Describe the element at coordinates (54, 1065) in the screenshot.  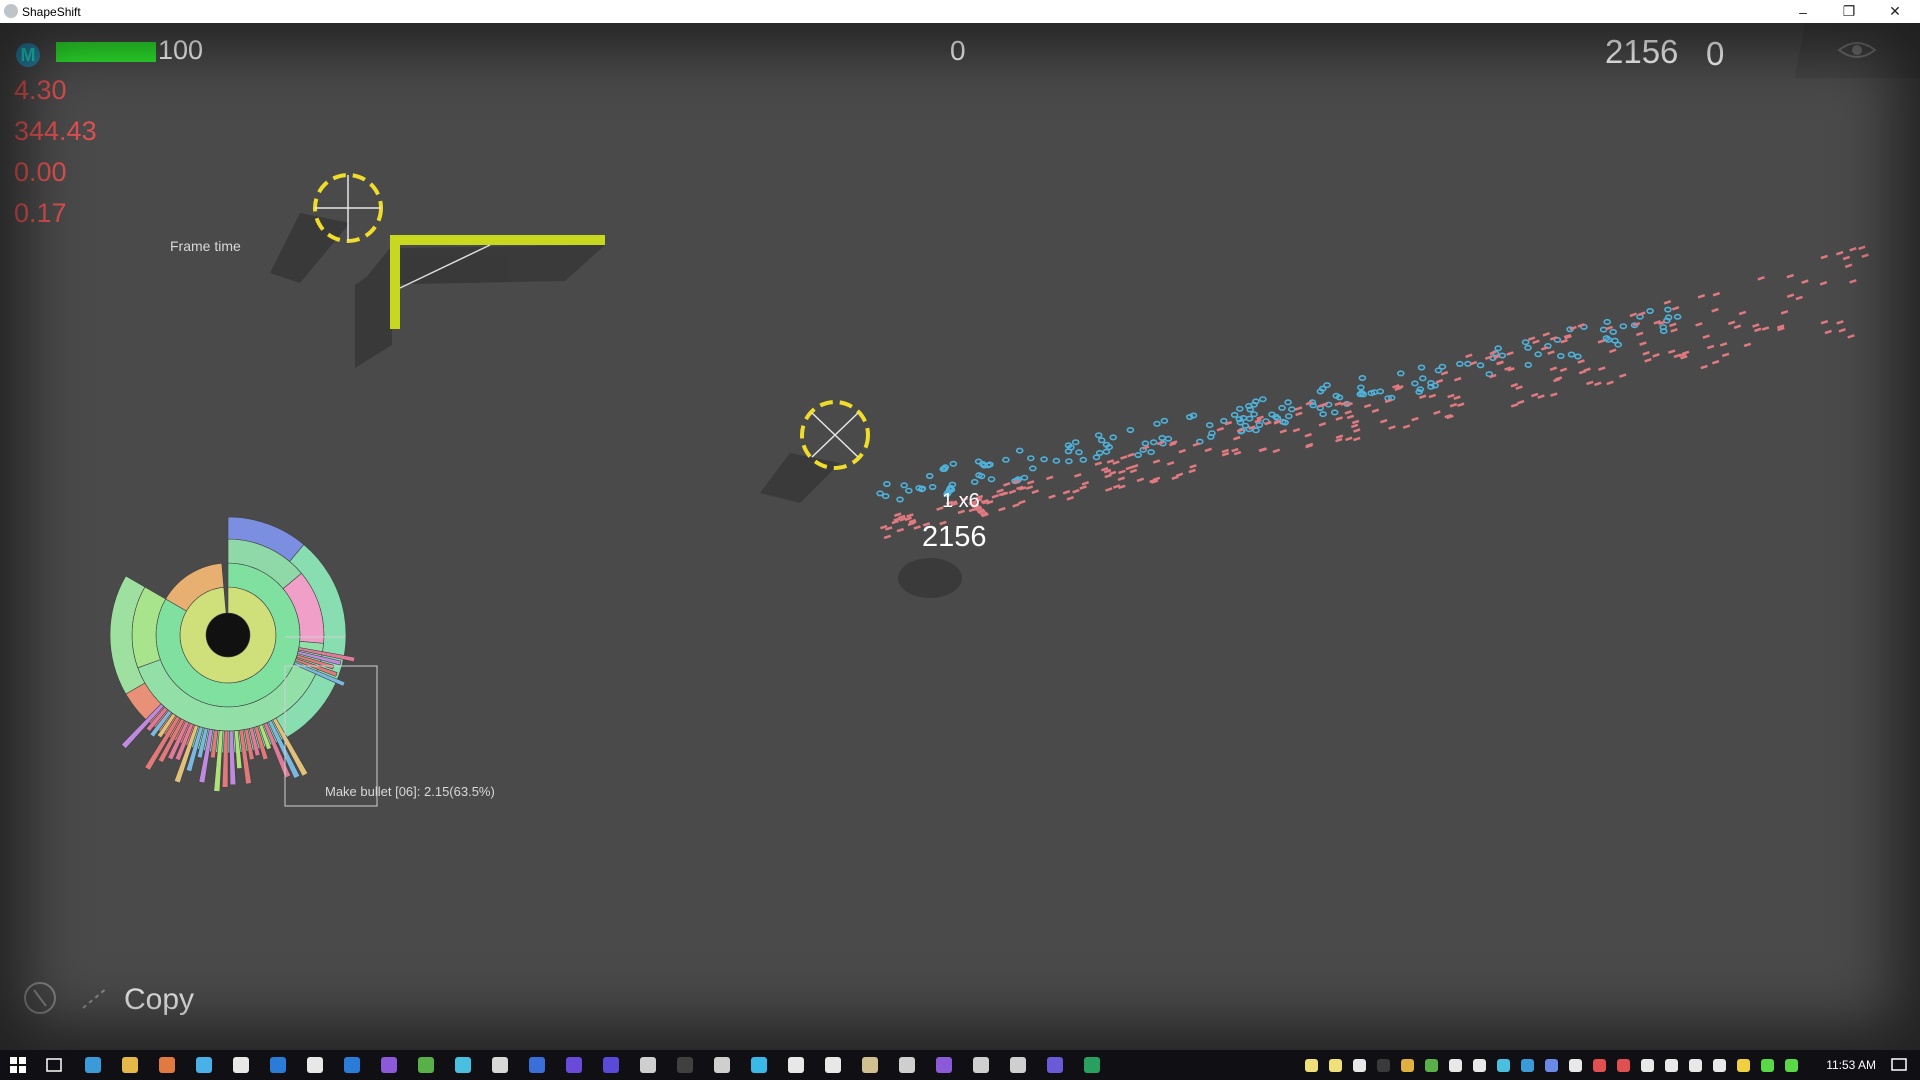
I see `task-view-icon` at that location.